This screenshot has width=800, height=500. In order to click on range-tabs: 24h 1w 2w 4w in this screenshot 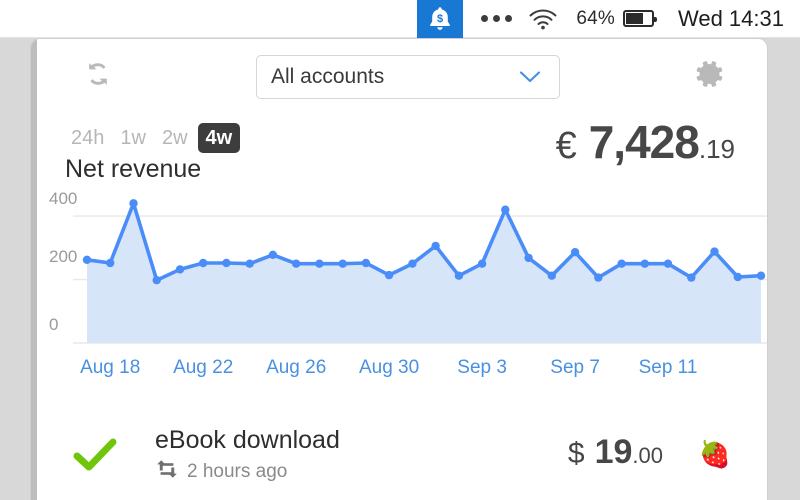, I will do `click(153, 138)`.